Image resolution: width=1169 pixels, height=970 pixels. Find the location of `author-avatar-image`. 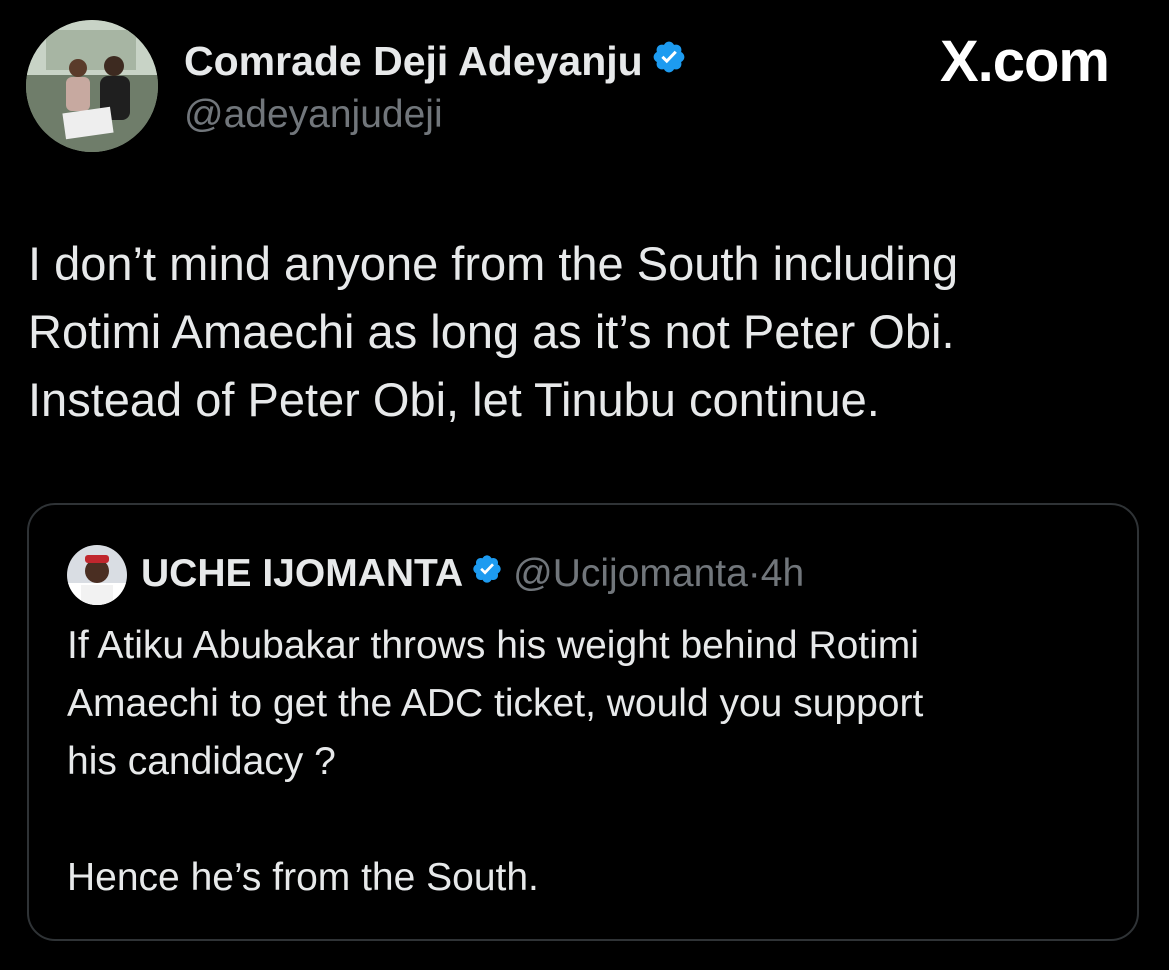

author-avatar-image is located at coordinates (92, 86).